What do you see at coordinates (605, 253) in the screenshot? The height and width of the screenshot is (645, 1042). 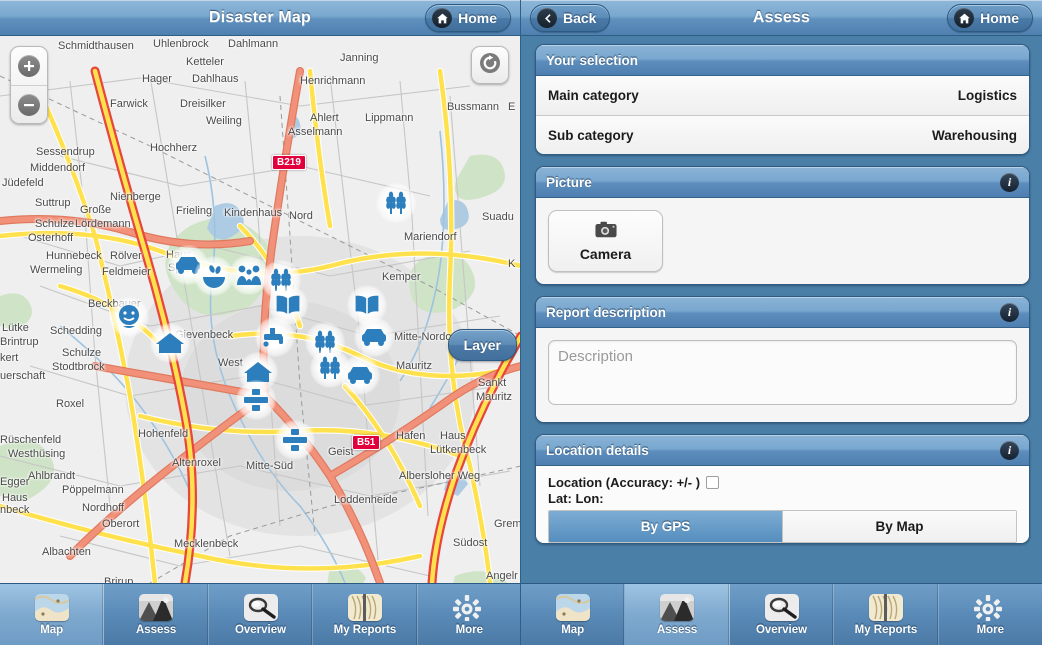 I see `camera-button-label: Camera` at bounding box center [605, 253].